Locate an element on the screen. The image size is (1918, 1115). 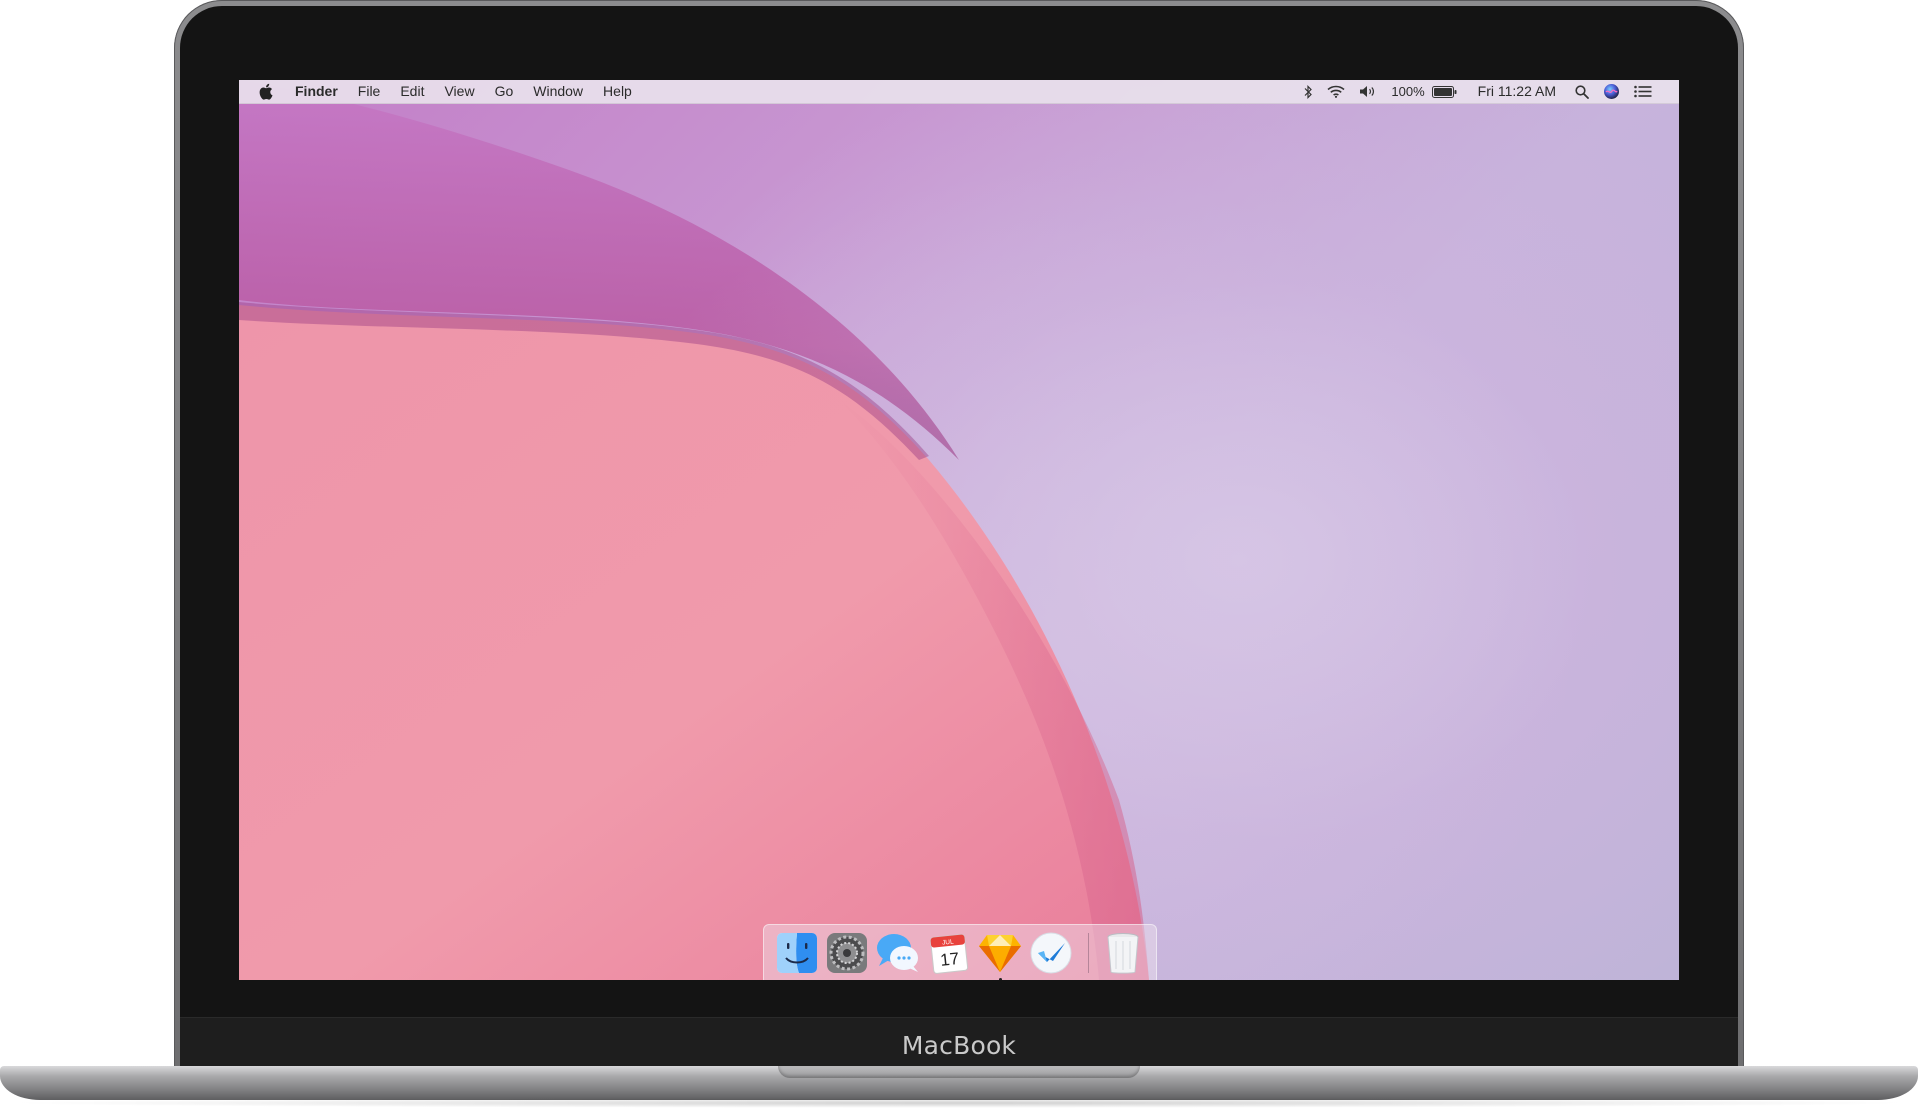
dock-separator is located at coordinates (1089, 952).